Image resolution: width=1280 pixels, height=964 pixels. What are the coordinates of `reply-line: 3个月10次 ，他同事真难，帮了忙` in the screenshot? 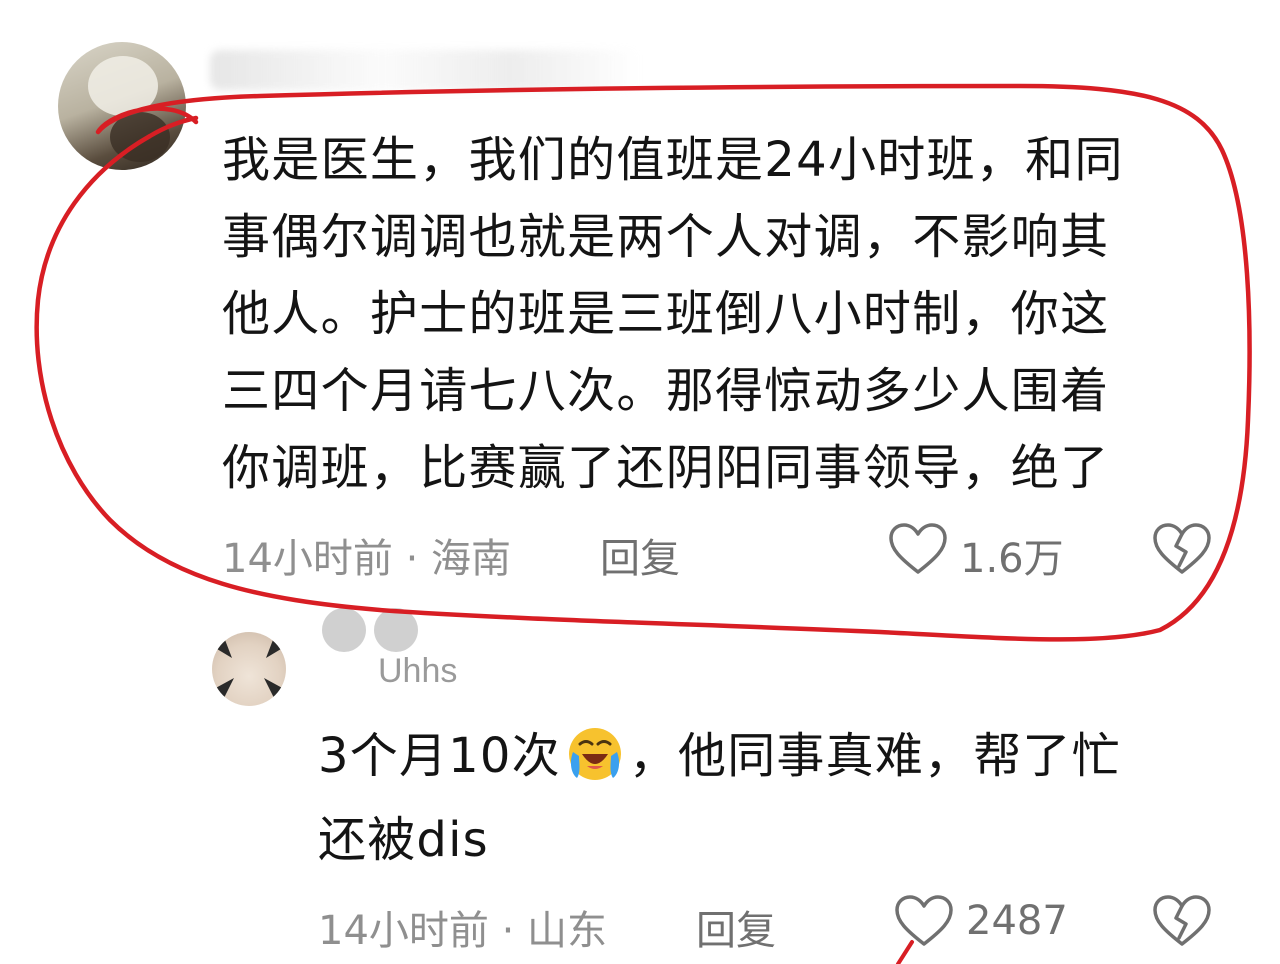 It's located at (758, 756).